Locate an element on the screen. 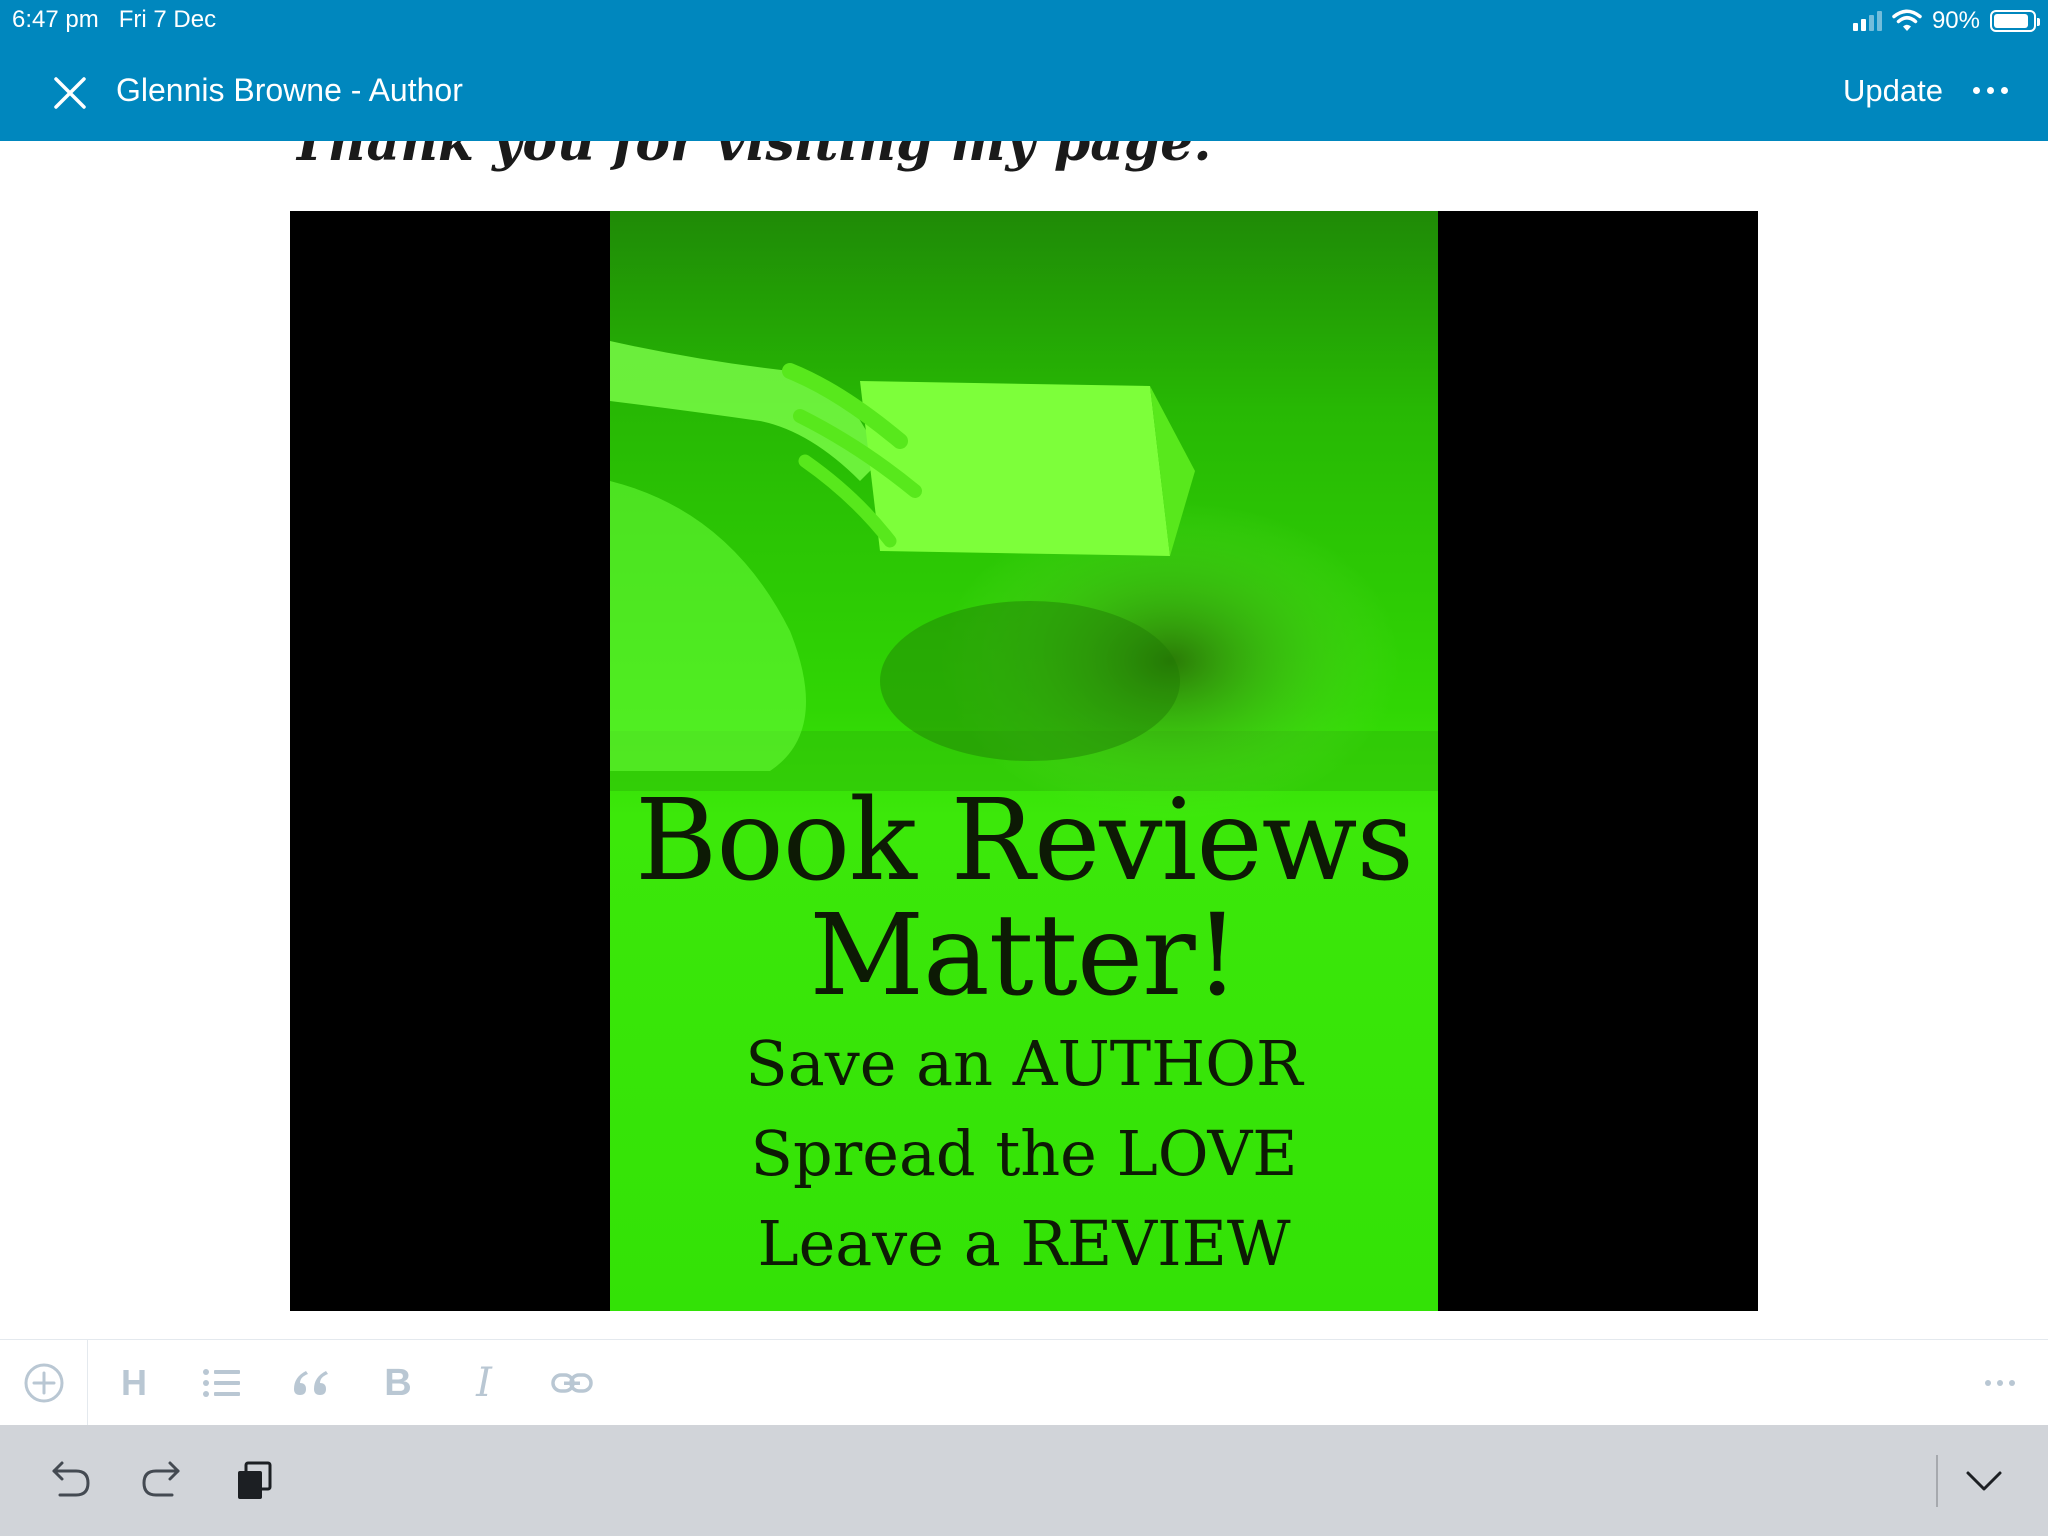 Image resolution: width=2048 pixels, height=1536 pixels. update-button: Update is located at coordinates (1893, 91).